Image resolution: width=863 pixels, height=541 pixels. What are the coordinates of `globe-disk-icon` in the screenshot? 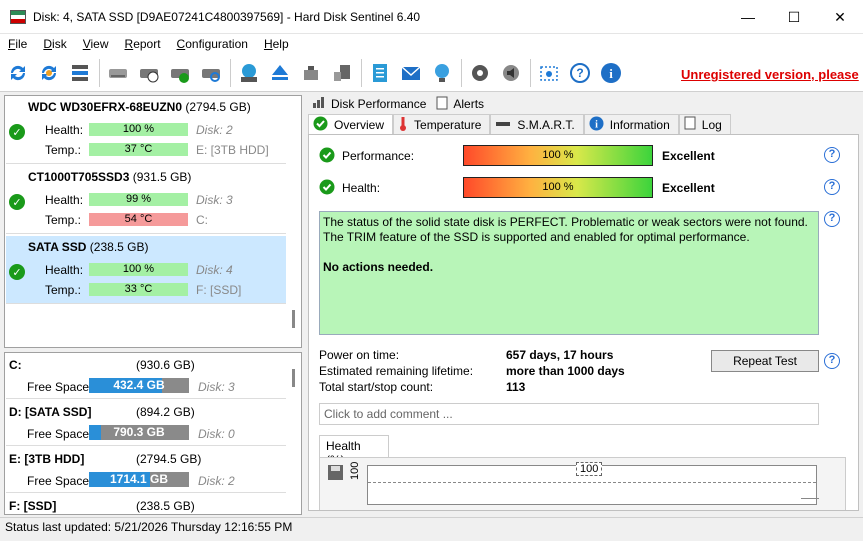 It's located at (249, 73).